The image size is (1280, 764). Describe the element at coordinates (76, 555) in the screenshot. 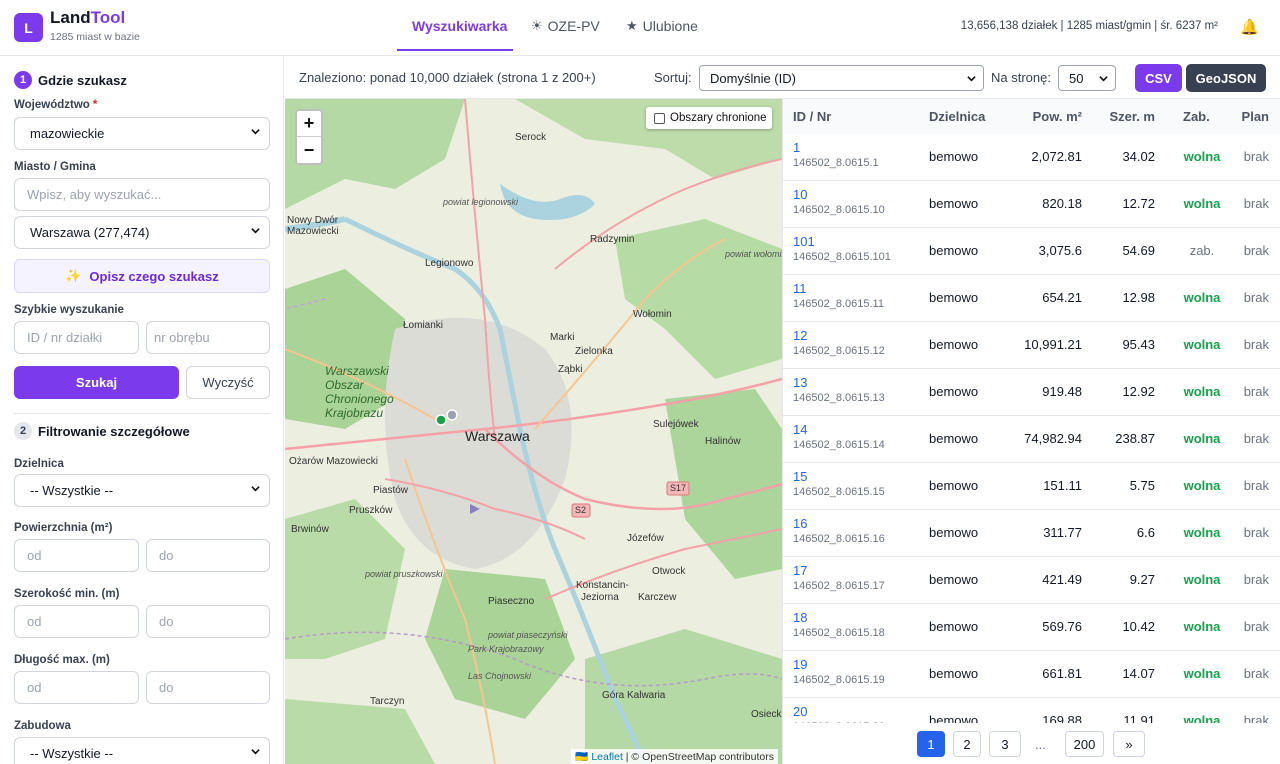

I see `area-min-input: od` at that location.